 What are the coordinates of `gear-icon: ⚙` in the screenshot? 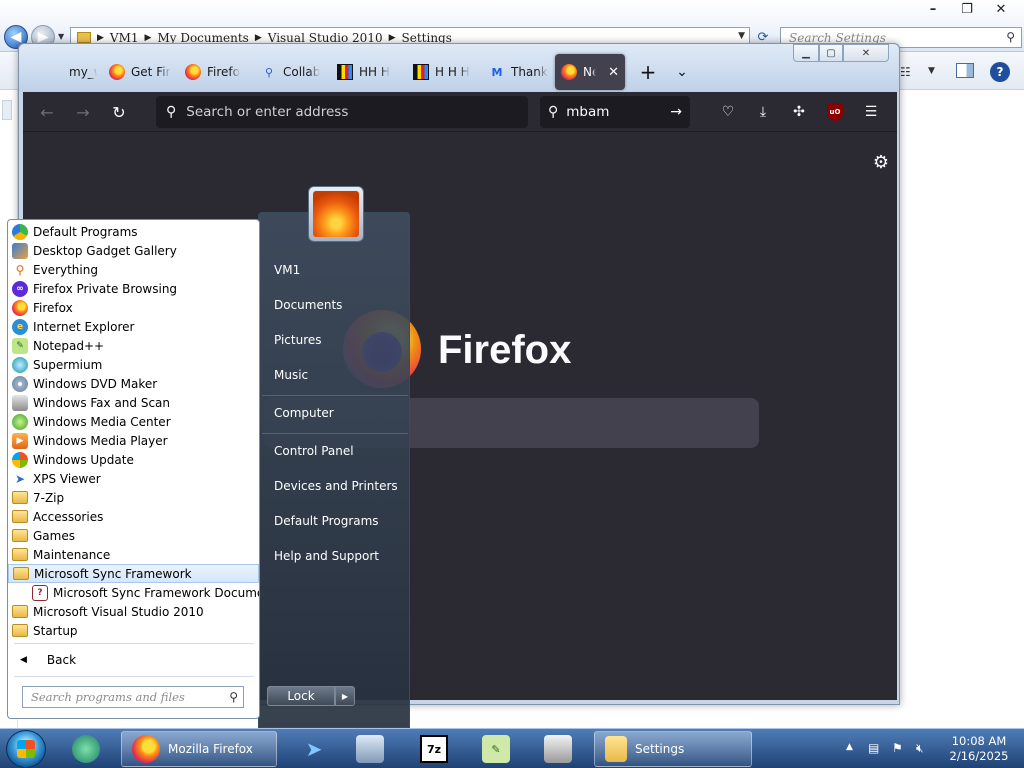 It's located at (881, 162).